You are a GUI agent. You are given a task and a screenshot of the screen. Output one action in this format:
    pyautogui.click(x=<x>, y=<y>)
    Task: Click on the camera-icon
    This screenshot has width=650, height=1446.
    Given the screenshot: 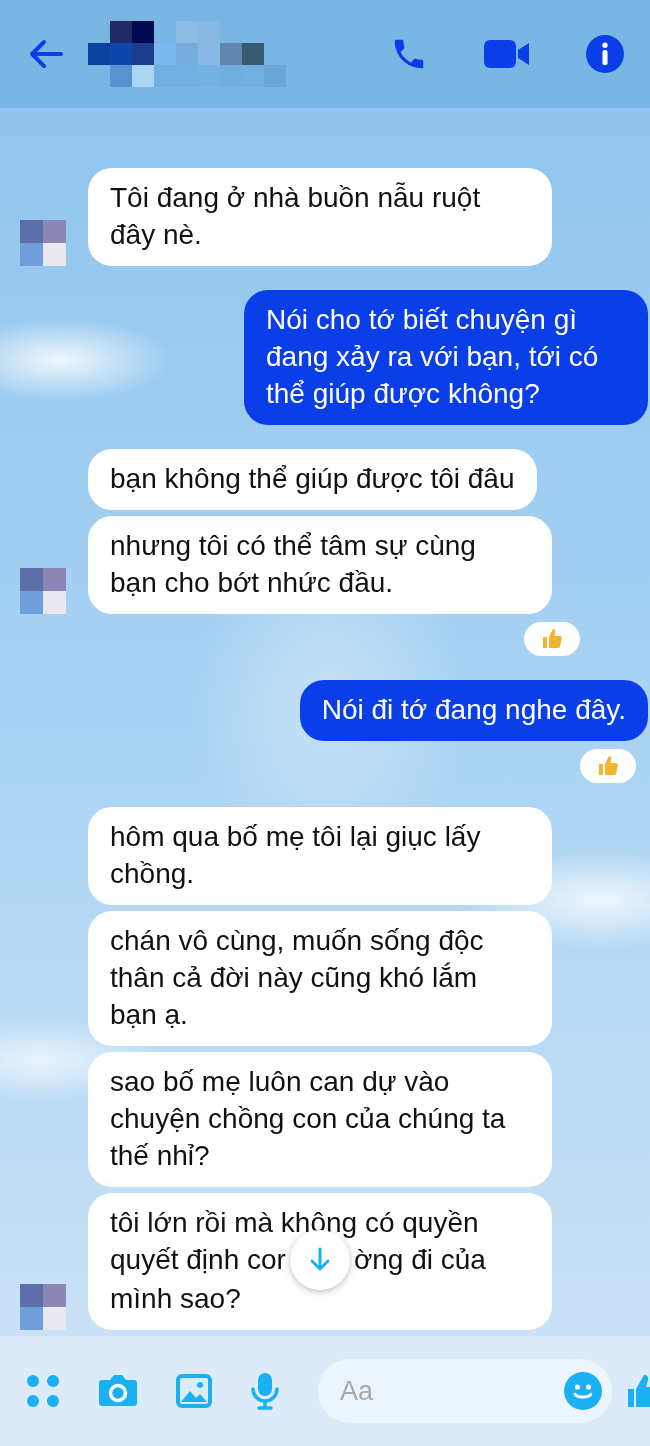 What is the action you would take?
    pyautogui.click(x=118, y=1391)
    